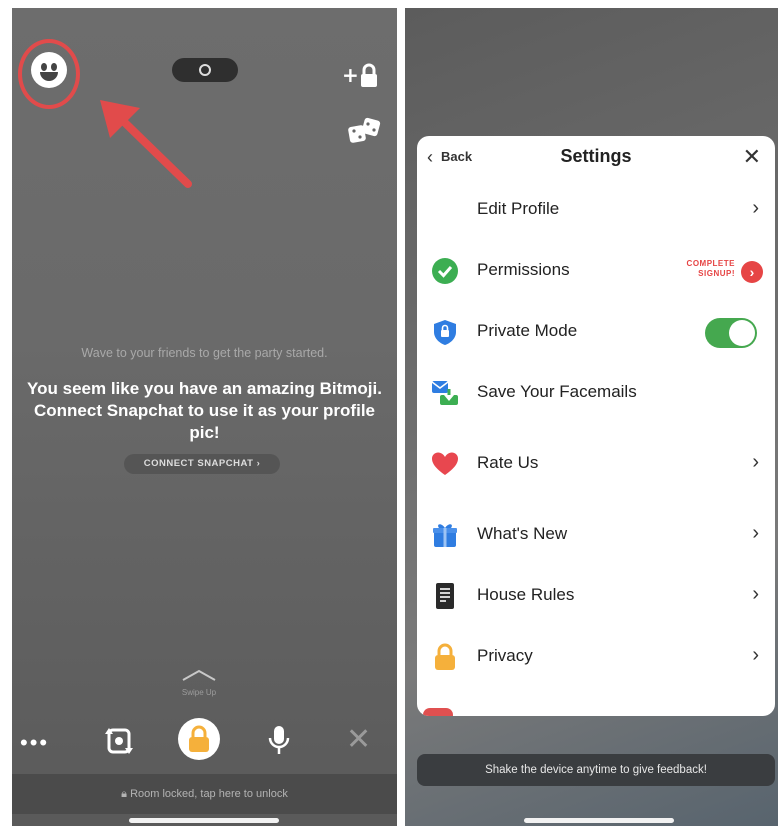 This screenshot has width=778, height=827. What do you see at coordinates (199, 692) in the screenshot?
I see `swipe-up-label: Swipe Up` at bounding box center [199, 692].